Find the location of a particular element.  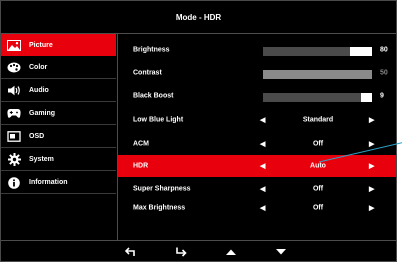

sidebar-item-label: Gaming is located at coordinates (42, 113).